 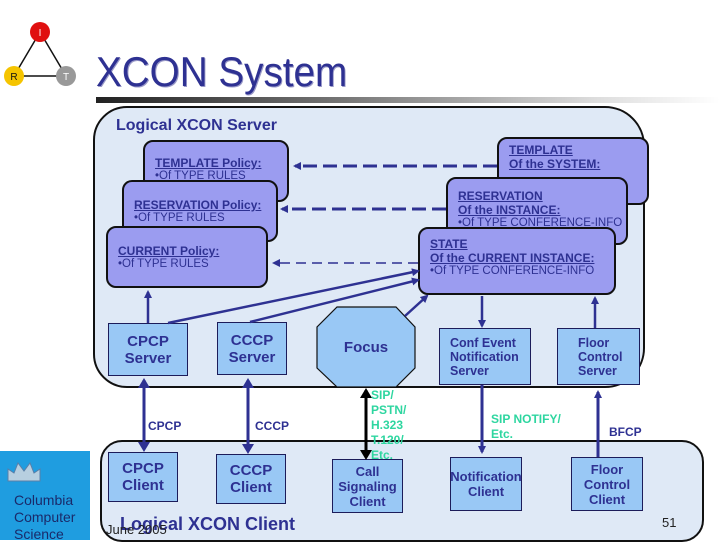 I want to click on signaling-proto-line: Etc., so click(x=382, y=455).